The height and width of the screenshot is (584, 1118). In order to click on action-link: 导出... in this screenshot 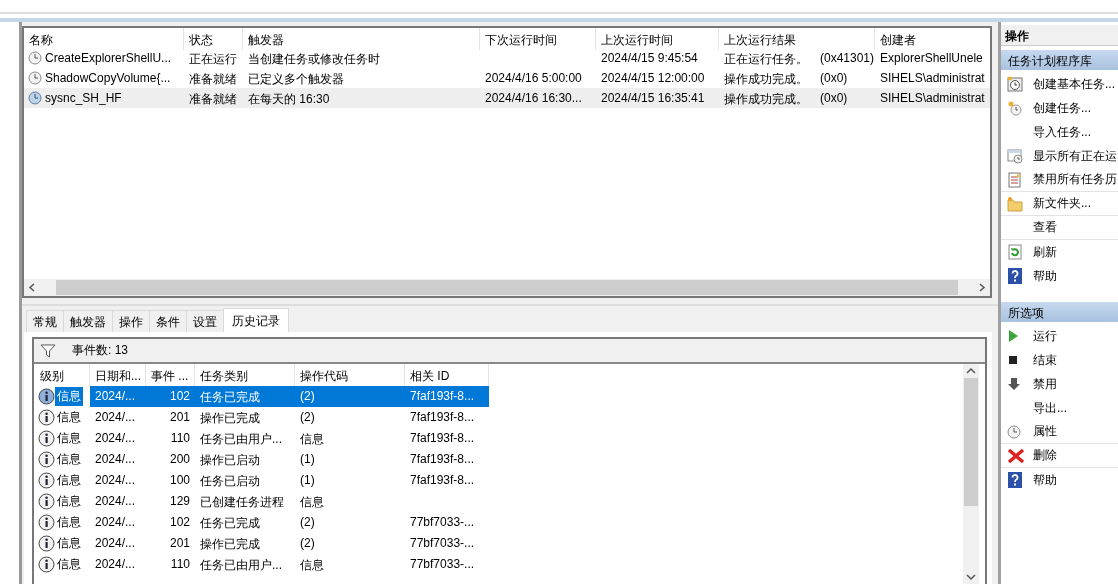, I will do `click(1050, 408)`.